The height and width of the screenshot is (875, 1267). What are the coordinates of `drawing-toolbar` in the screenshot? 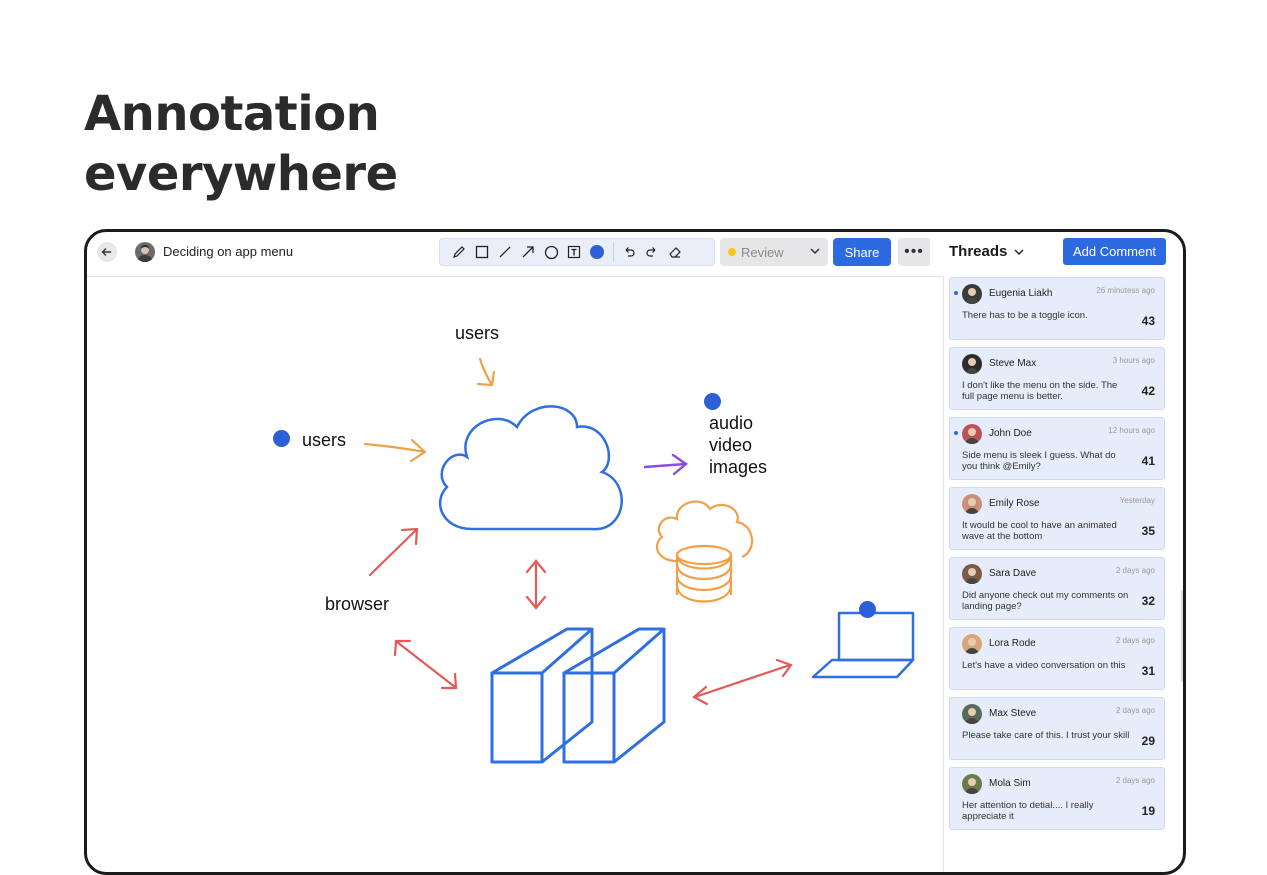 It's located at (577, 252).